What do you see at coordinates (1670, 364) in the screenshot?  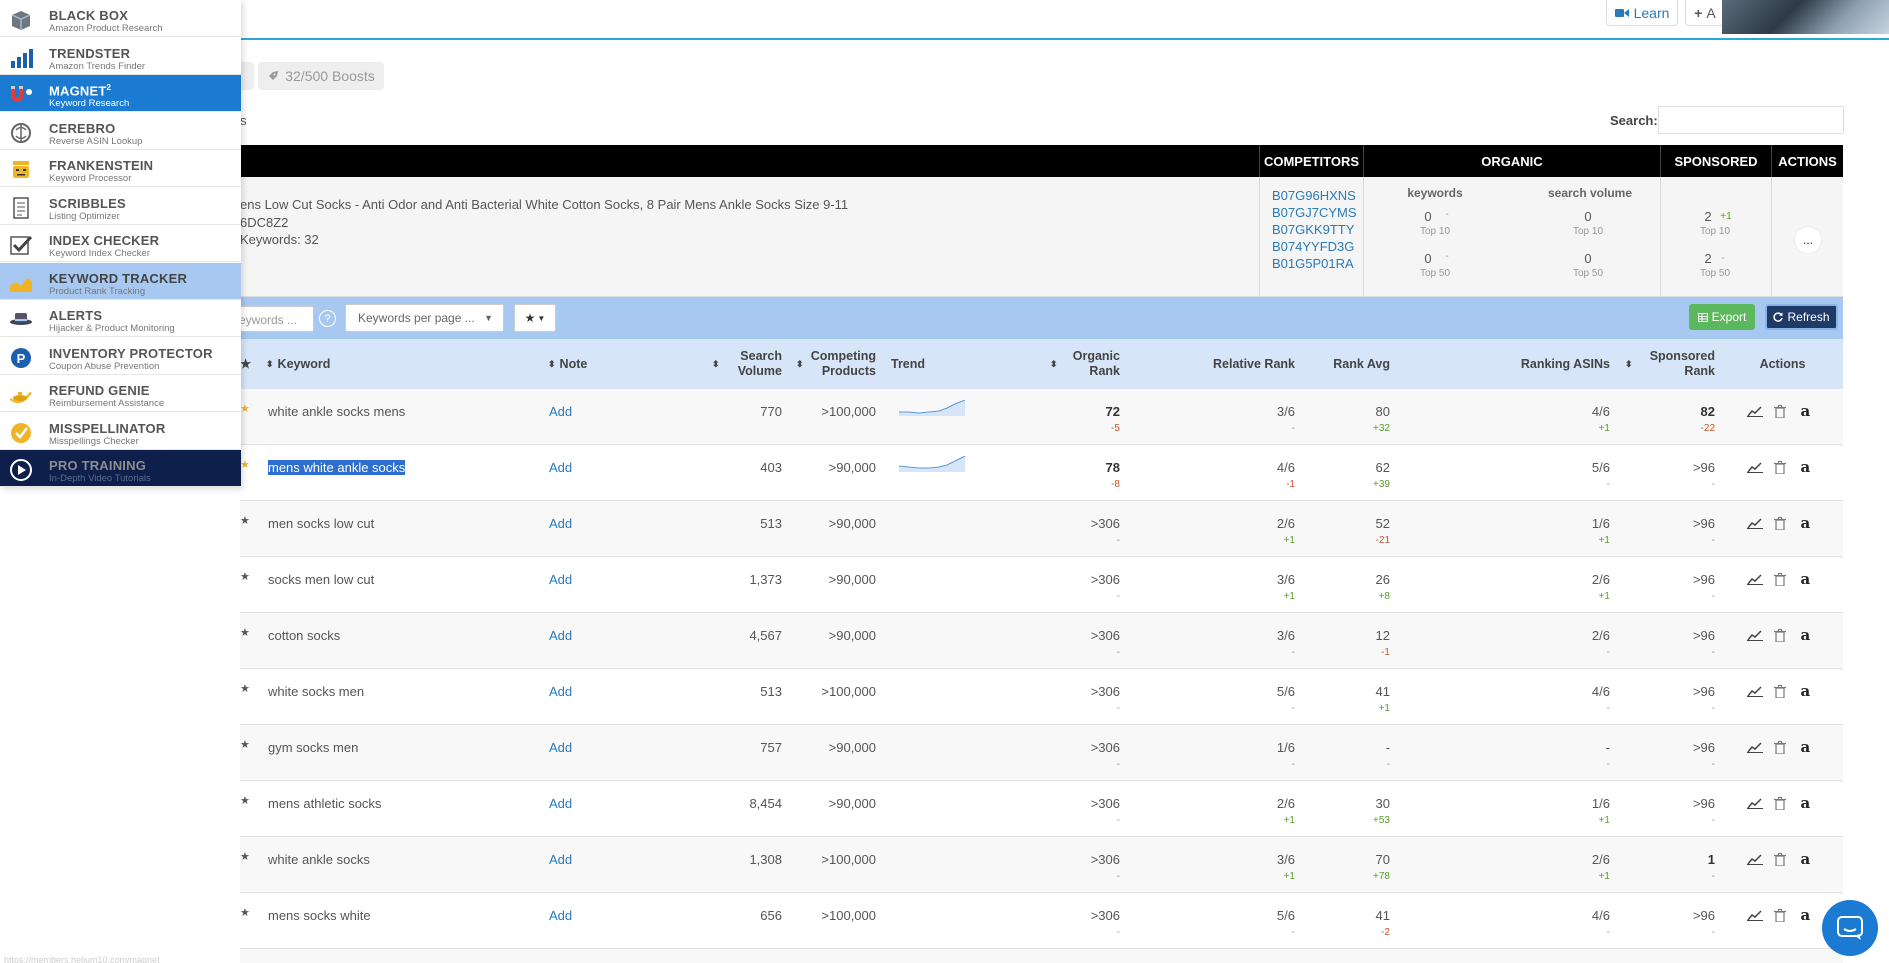 I see `header-sponsored-rank: ⬍ Sponsored Rank` at bounding box center [1670, 364].